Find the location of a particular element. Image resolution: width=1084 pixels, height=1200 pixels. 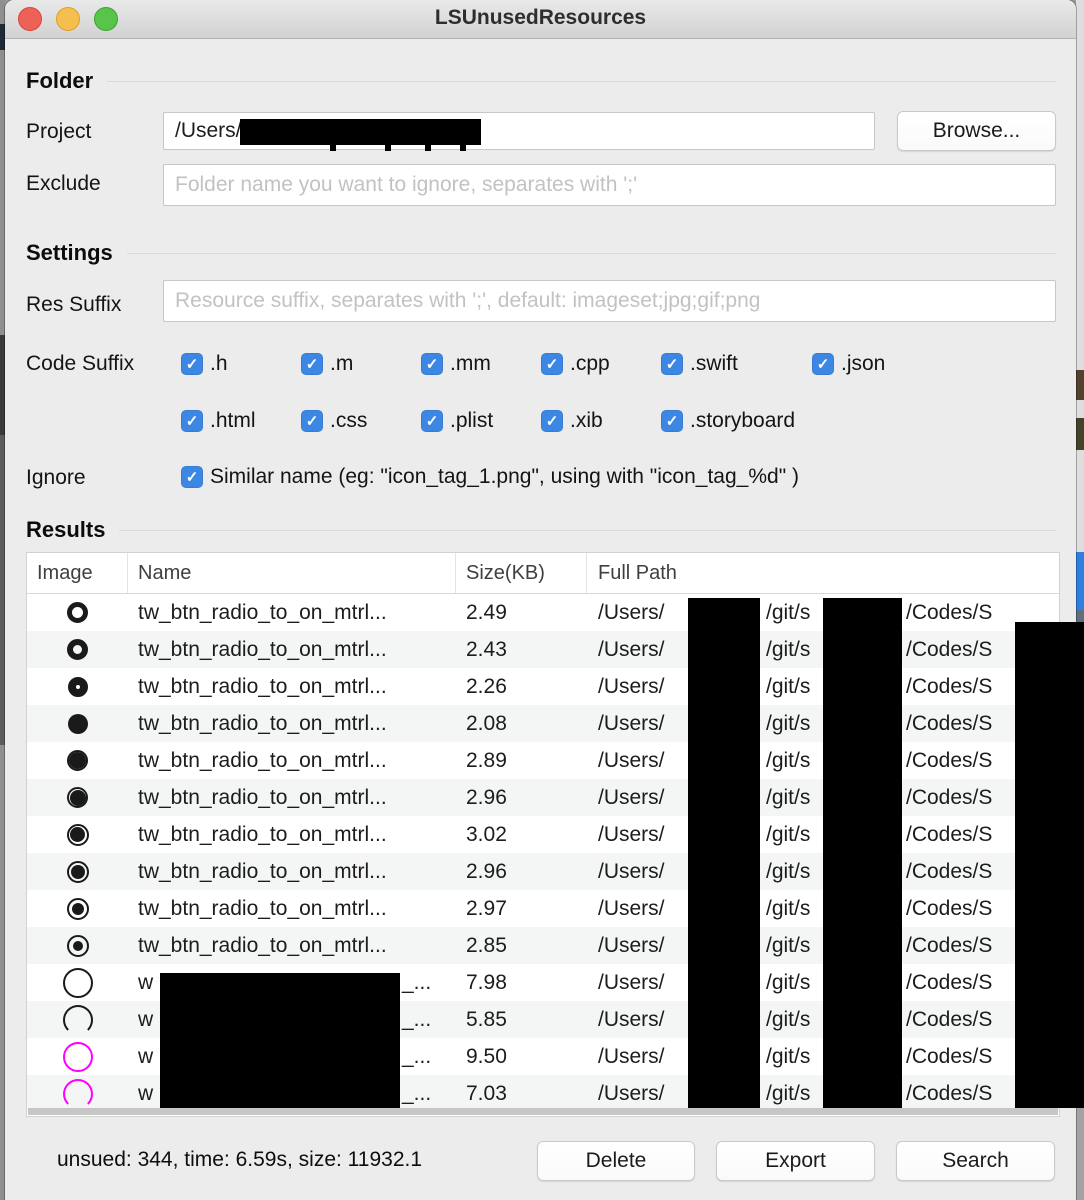

status-summary: unsued: 344, time: 6.59s, size: 11932.1 is located at coordinates (240, 1159).